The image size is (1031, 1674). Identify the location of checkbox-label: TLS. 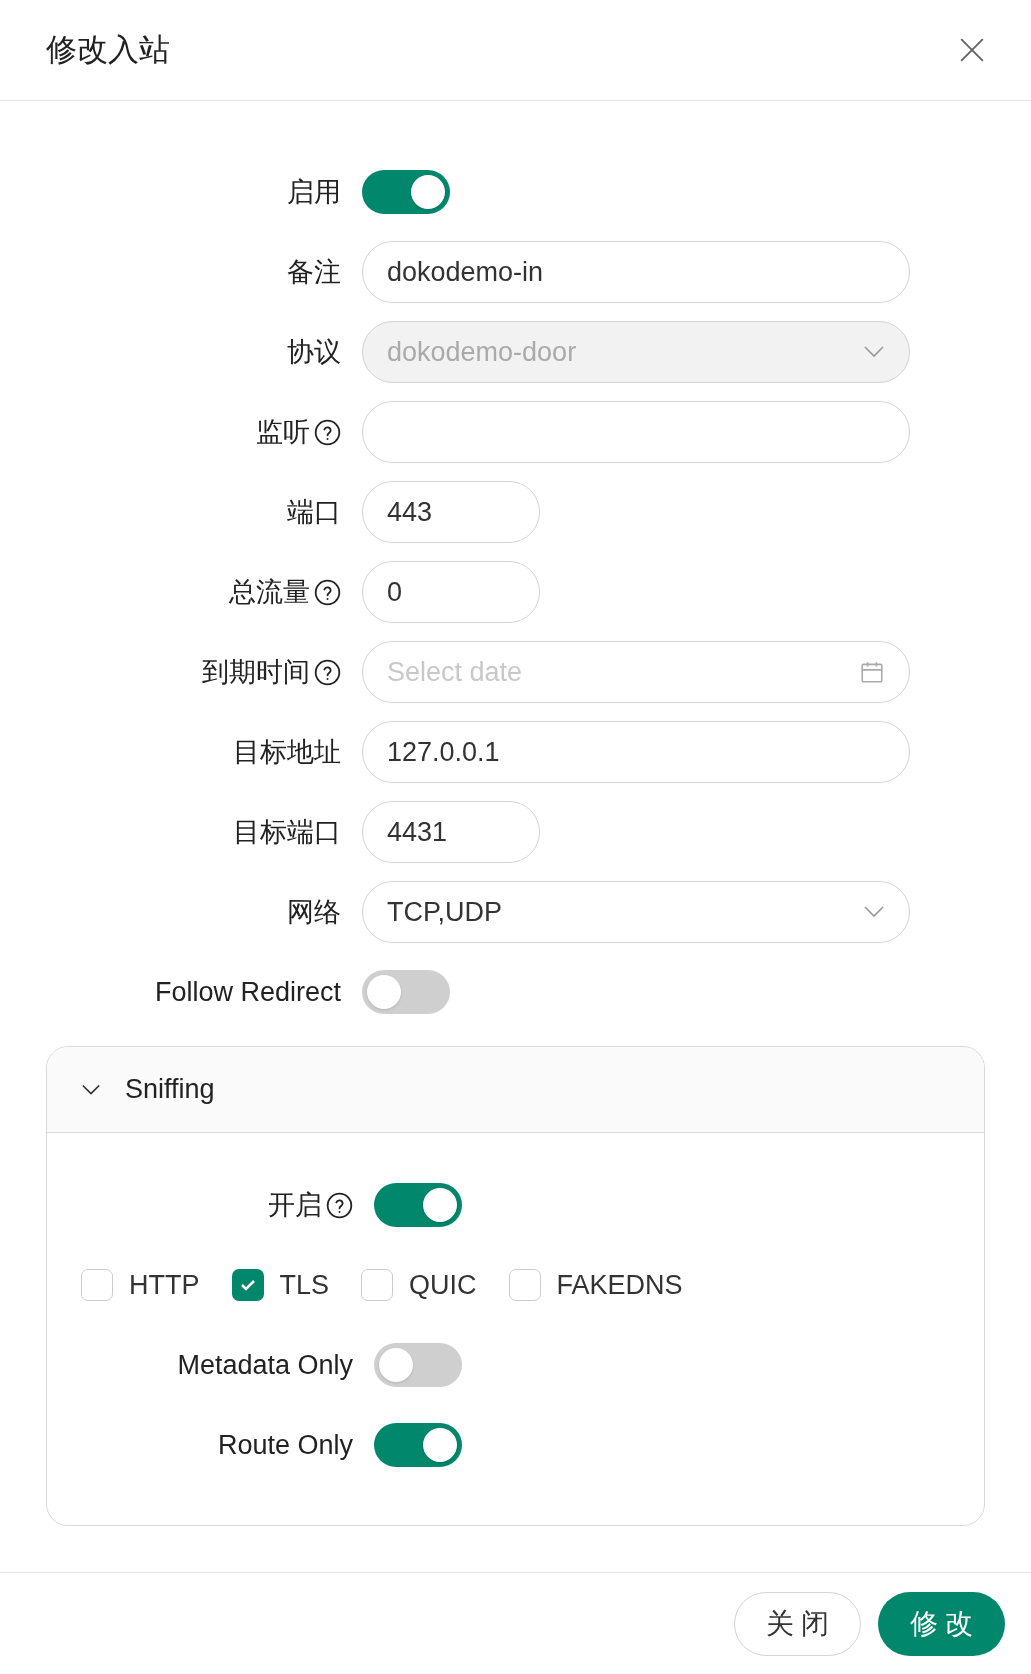
(304, 1285).